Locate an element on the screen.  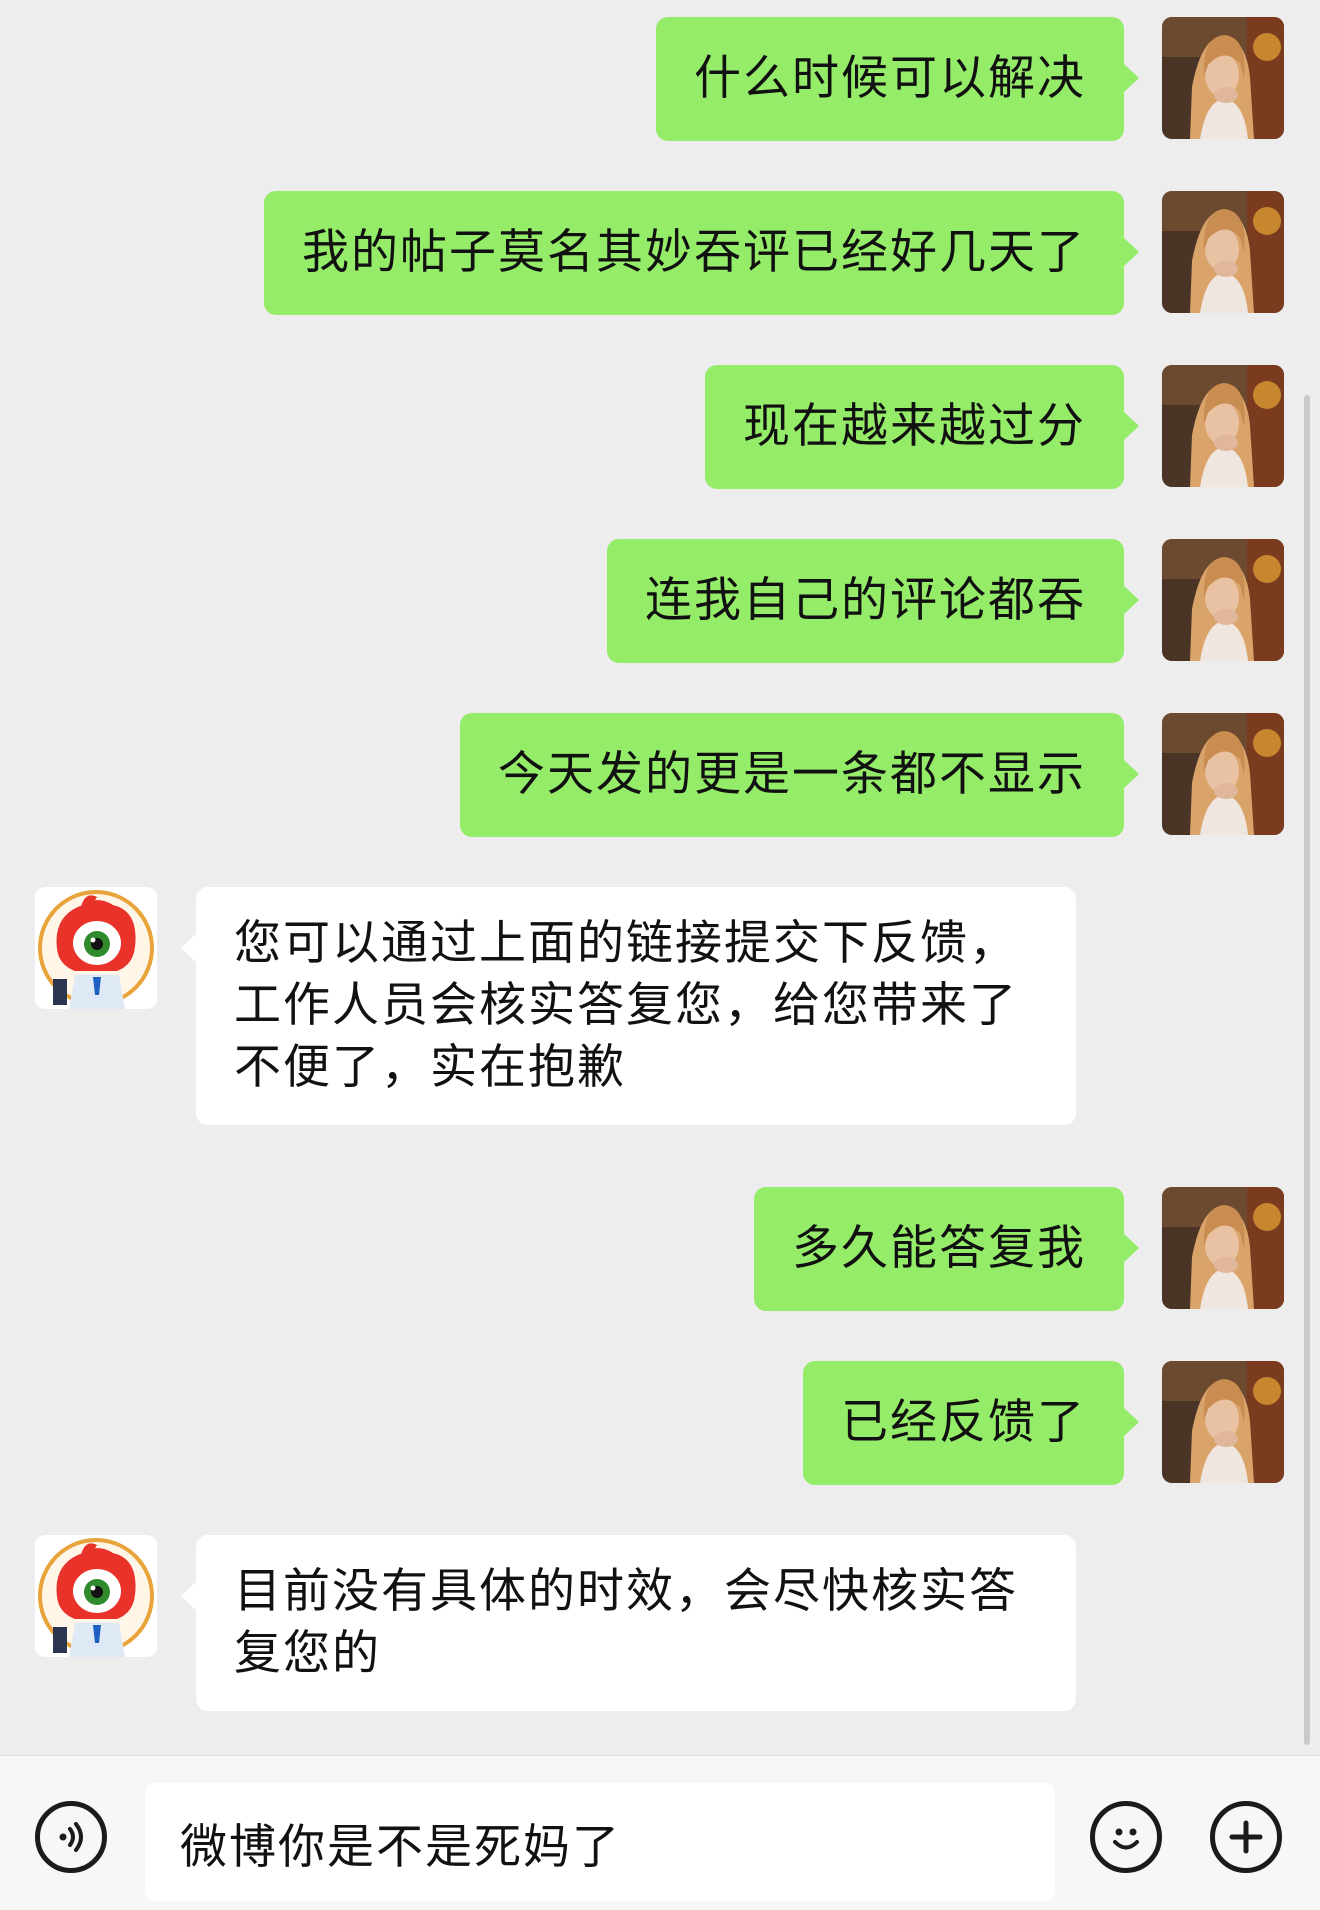
message-text: 您可以通过上面的链接提交下反馈，工作人员会核实答复您，给您带来了不便了，实在抱歉 is located at coordinates (626, 1005).